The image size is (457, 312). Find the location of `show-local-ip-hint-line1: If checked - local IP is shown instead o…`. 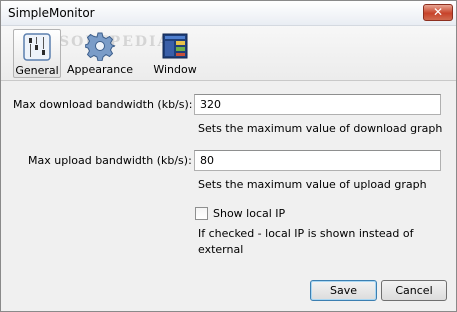

show-local-ip-hint-line1: If checked - local IP is shown instead o… is located at coordinates (306, 233).